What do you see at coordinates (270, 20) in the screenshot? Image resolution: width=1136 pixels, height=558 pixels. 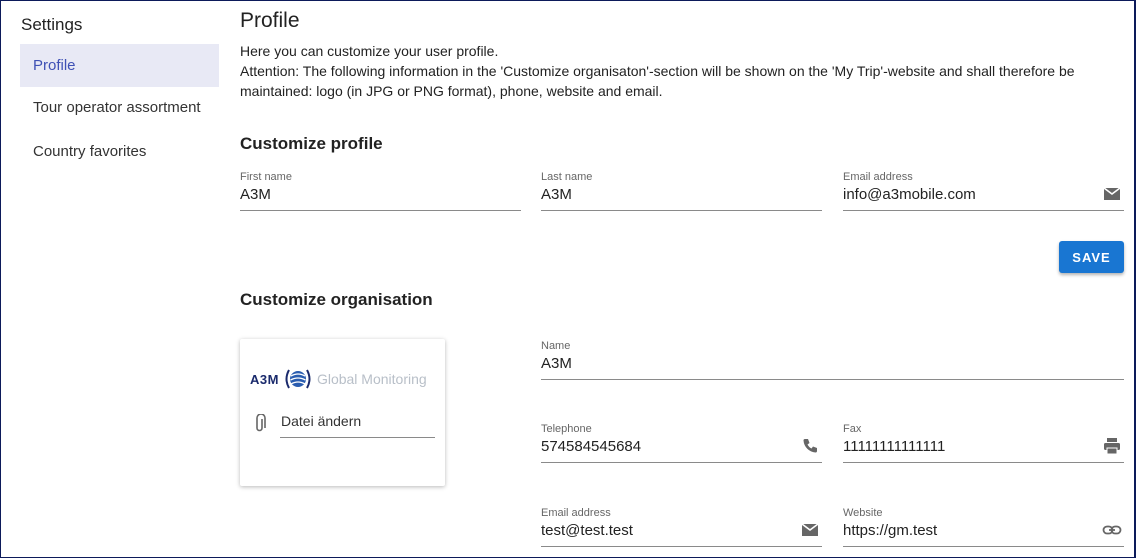 I see `page-title: Profile` at bounding box center [270, 20].